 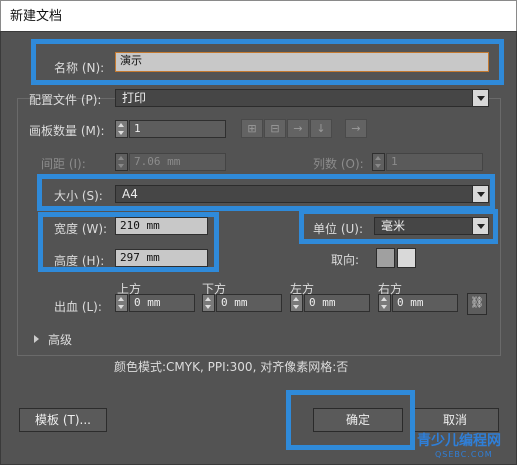 I want to click on bleed-top-stepper, so click(x=121, y=303).